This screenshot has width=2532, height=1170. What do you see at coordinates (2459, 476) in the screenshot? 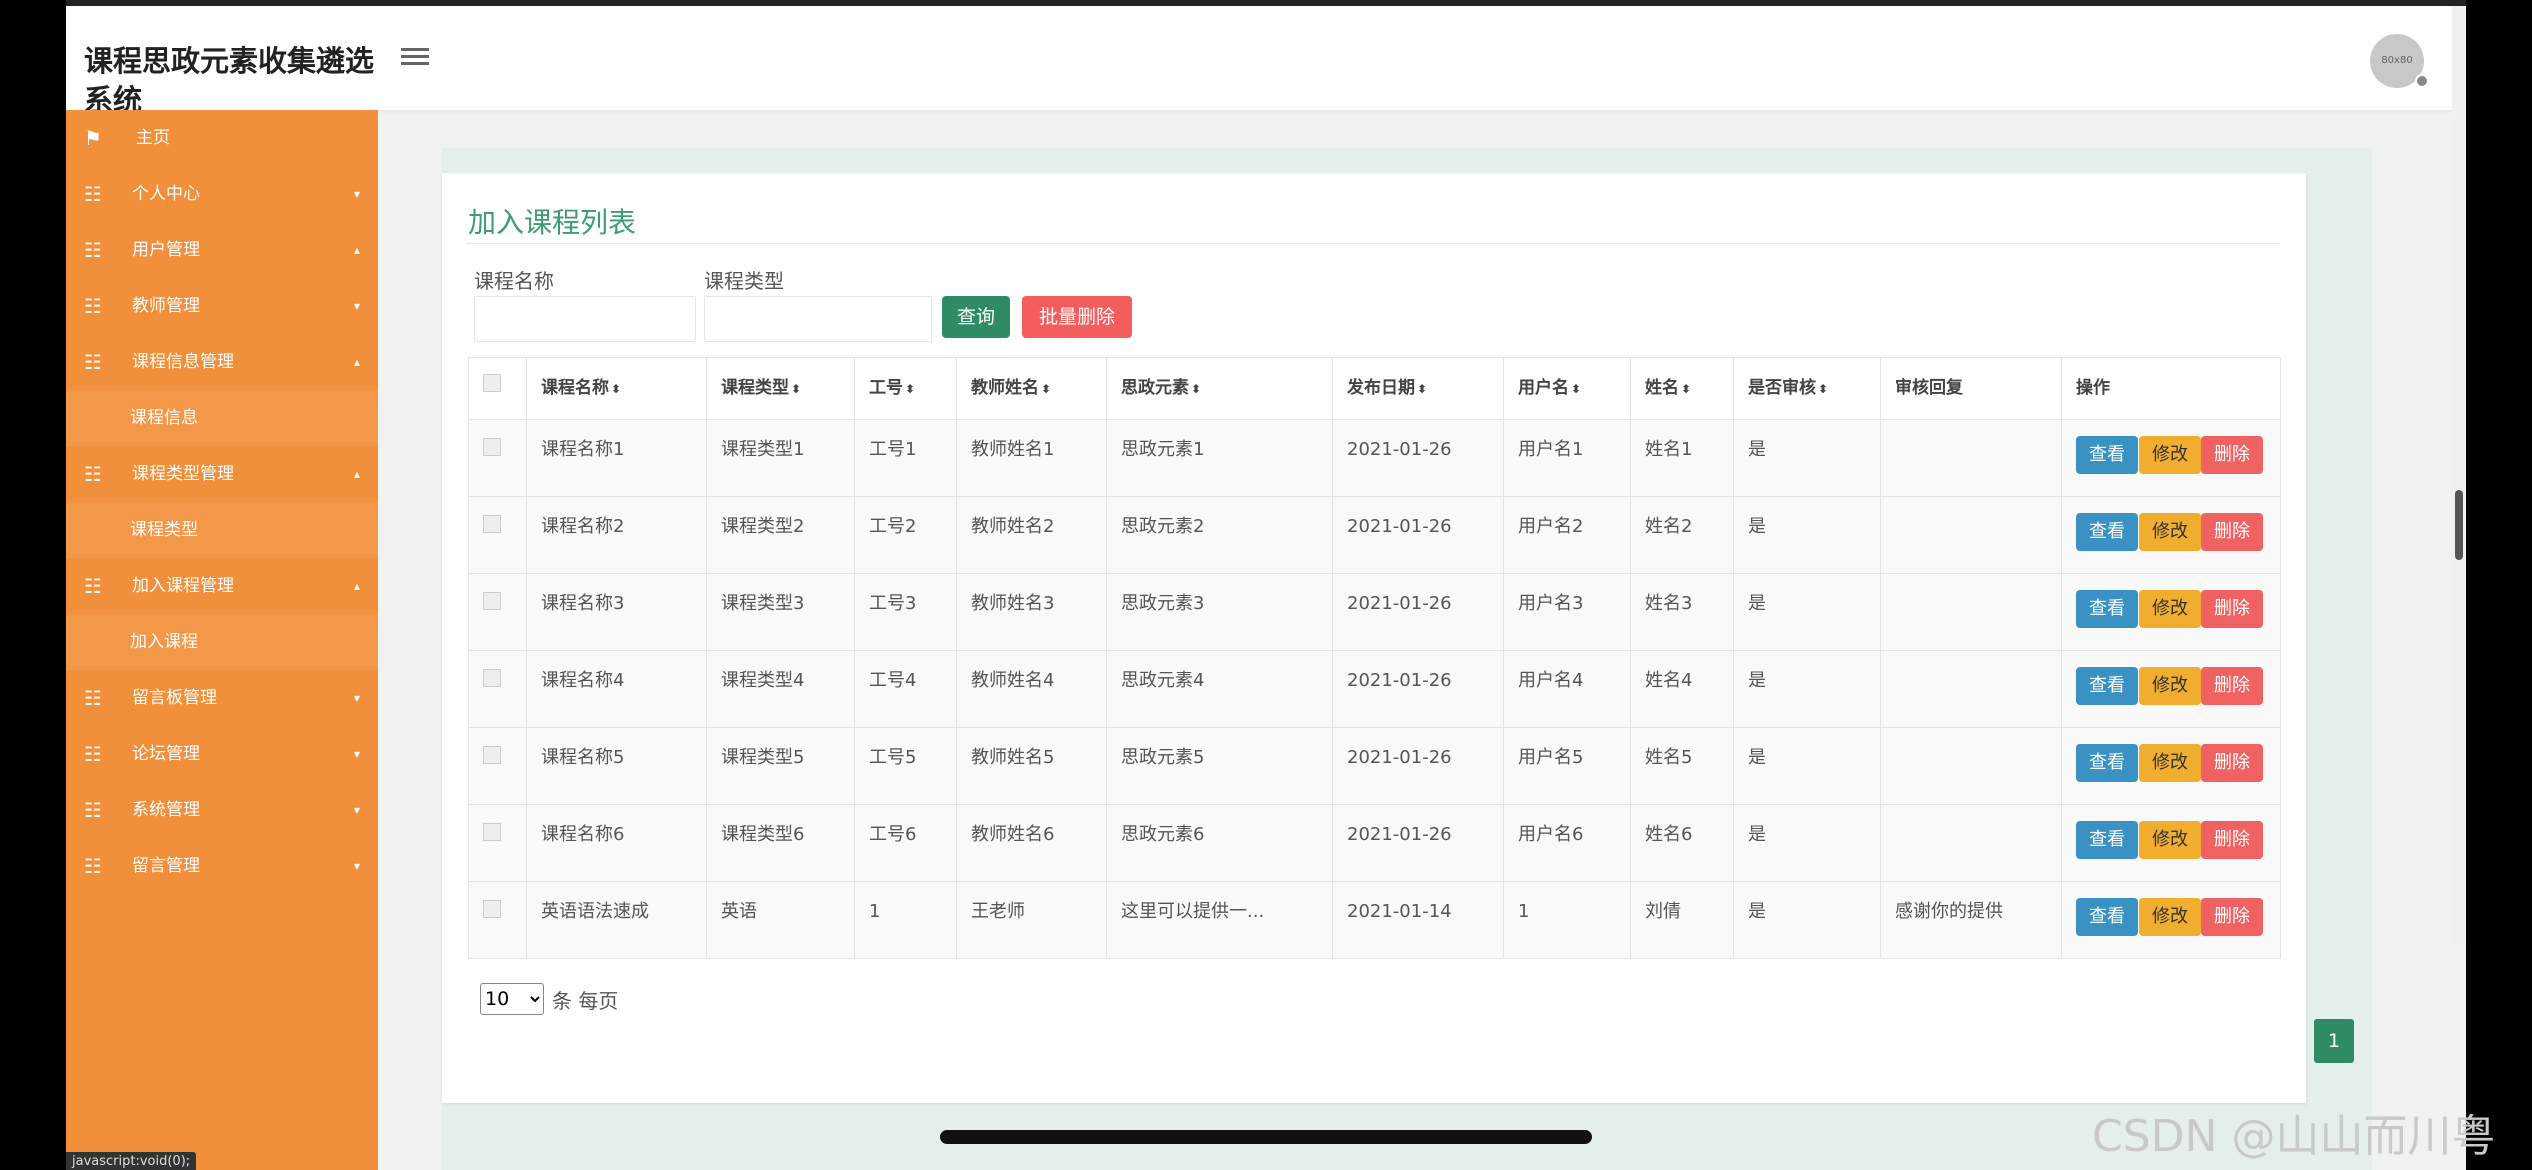
I see `scrollbar` at bounding box center [2459, 476].